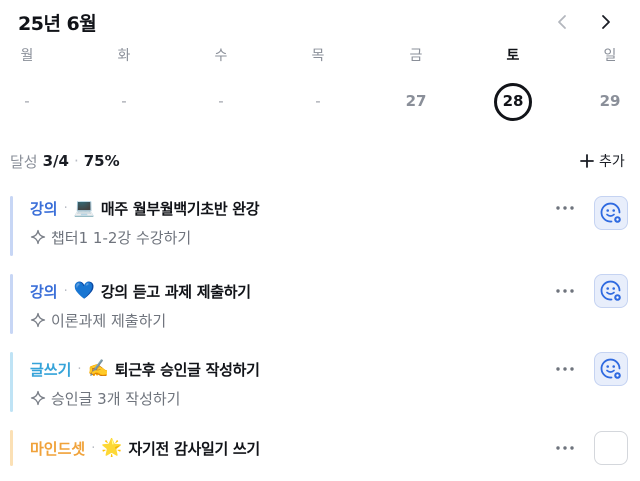 The width and height of the screenshot is (640, 481). Describe the element at coordinates (24, 161) in the screenshot. I see `achievement-label: 달성` at that location.